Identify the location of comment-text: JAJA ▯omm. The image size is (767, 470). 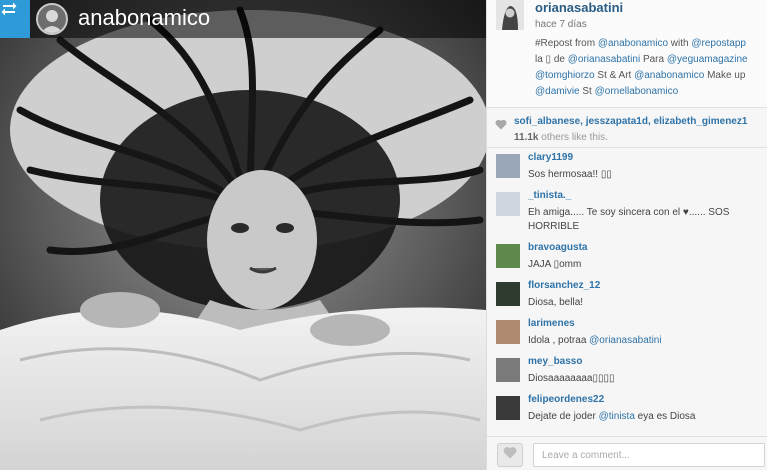
(646, 265).